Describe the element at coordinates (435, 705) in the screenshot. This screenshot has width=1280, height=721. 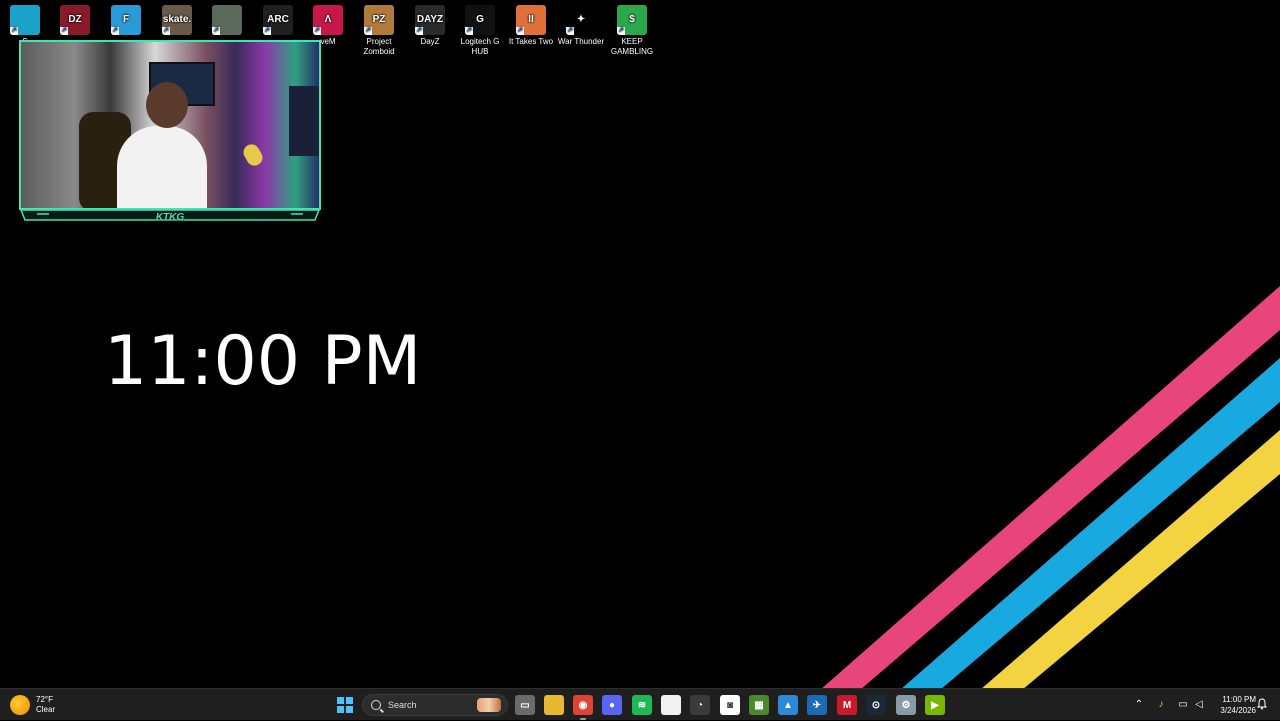
I see `taskbar-search: Search` at that location.